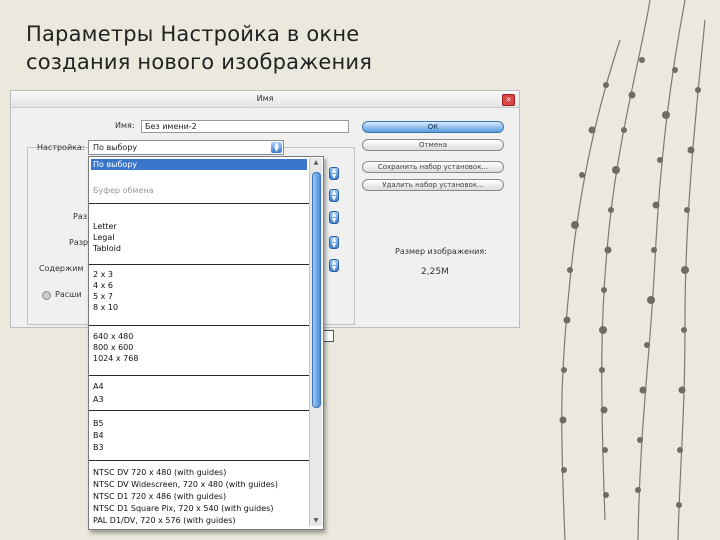 Image resolution: width=720 pixels, height=540 pixels. I want to click on list-item: B5, so click(199, 423).